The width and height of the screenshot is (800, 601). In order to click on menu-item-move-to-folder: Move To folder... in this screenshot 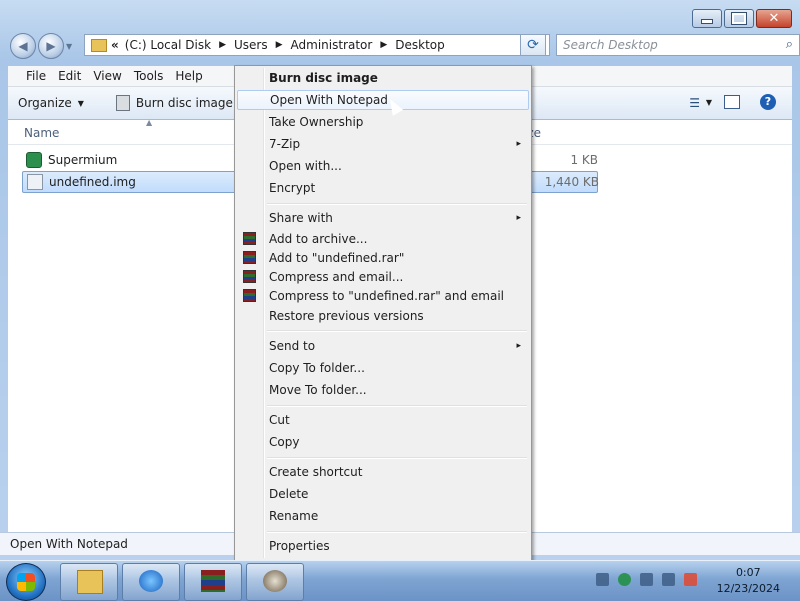, I will do `click(383, 390)`.